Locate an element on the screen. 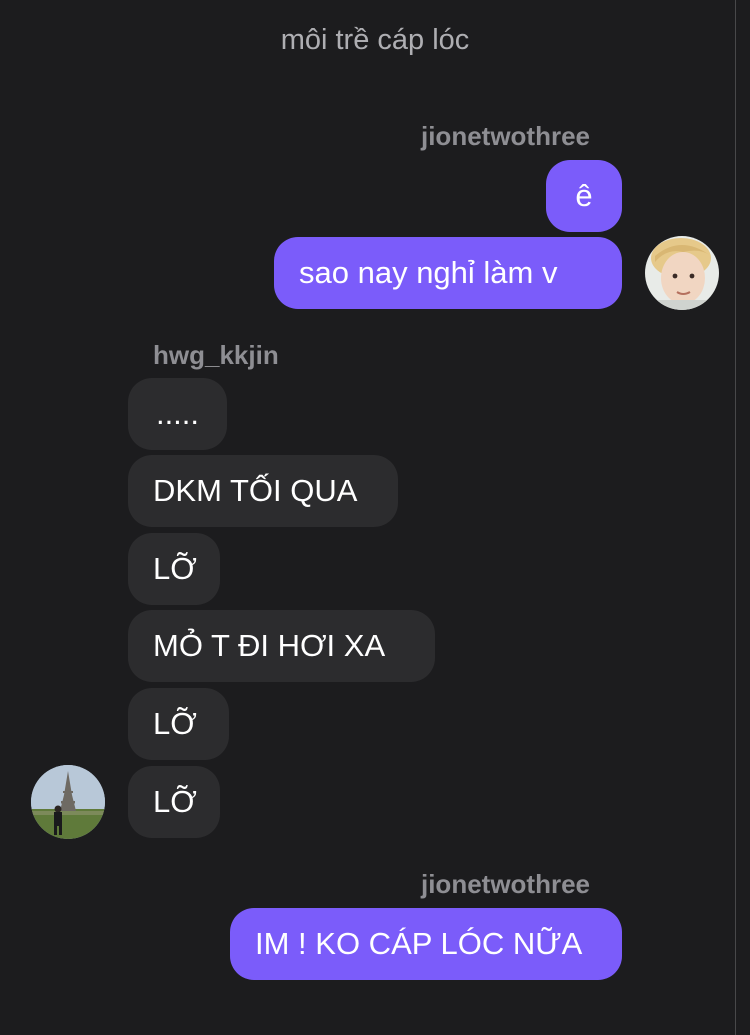 Image resolution: width=750 pixels, height=1035 pixels. message-bubble: ê is located at coordinates (584, 196).